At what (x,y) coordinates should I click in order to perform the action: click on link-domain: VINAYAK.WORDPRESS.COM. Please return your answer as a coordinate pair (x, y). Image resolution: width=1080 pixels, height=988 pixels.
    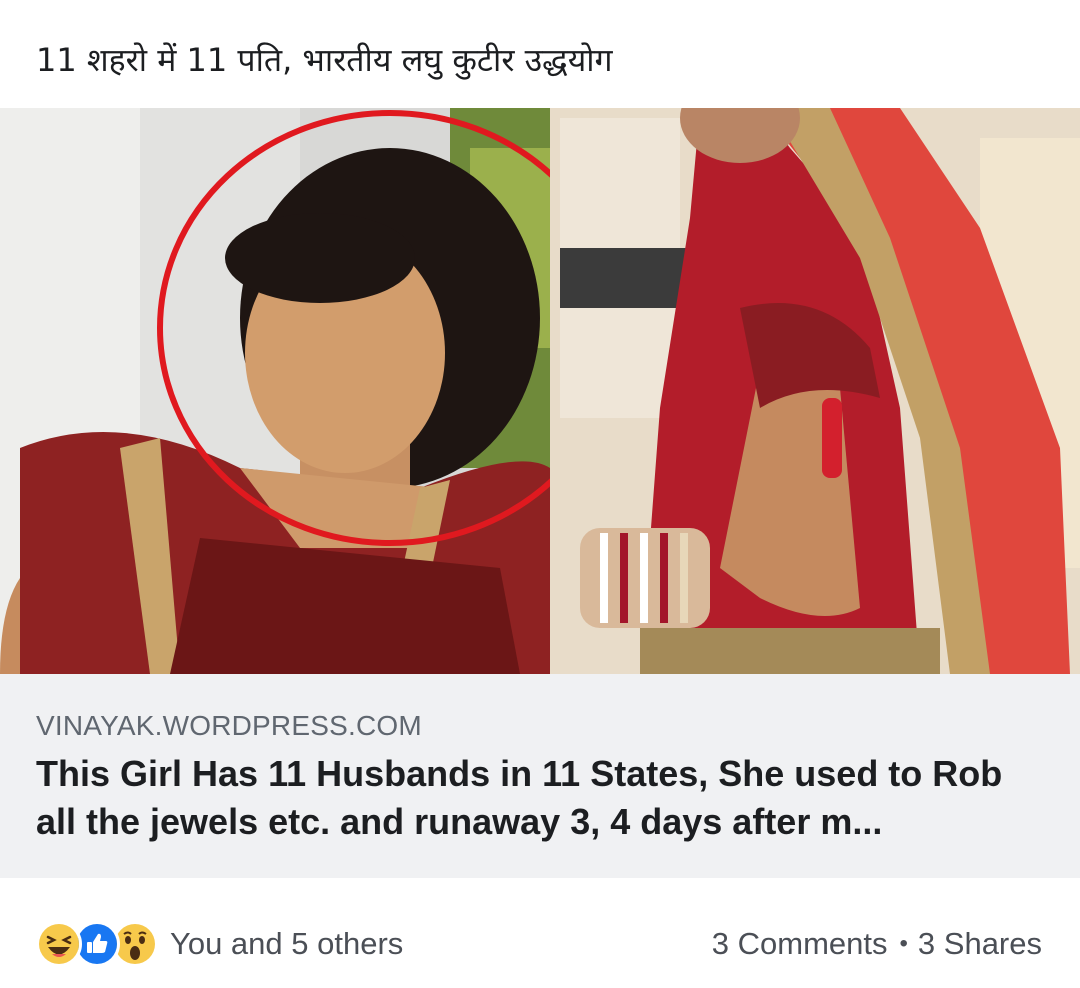
    Looking at the image, I should click on (229, 725).